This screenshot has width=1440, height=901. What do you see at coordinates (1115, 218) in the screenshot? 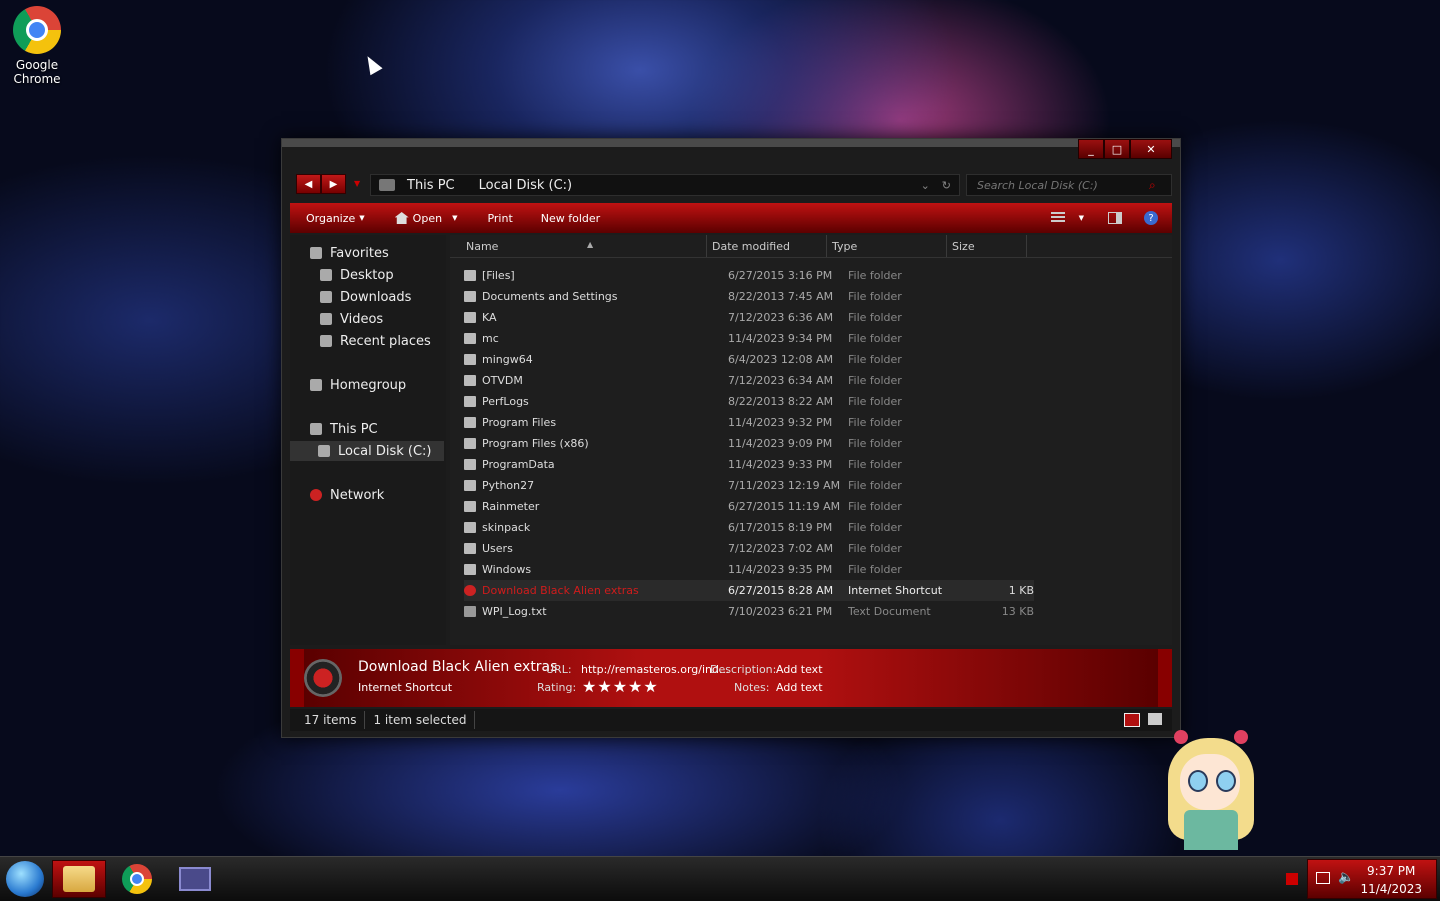
I see `preview-pane-icon` at bounding box center [1115, 218].